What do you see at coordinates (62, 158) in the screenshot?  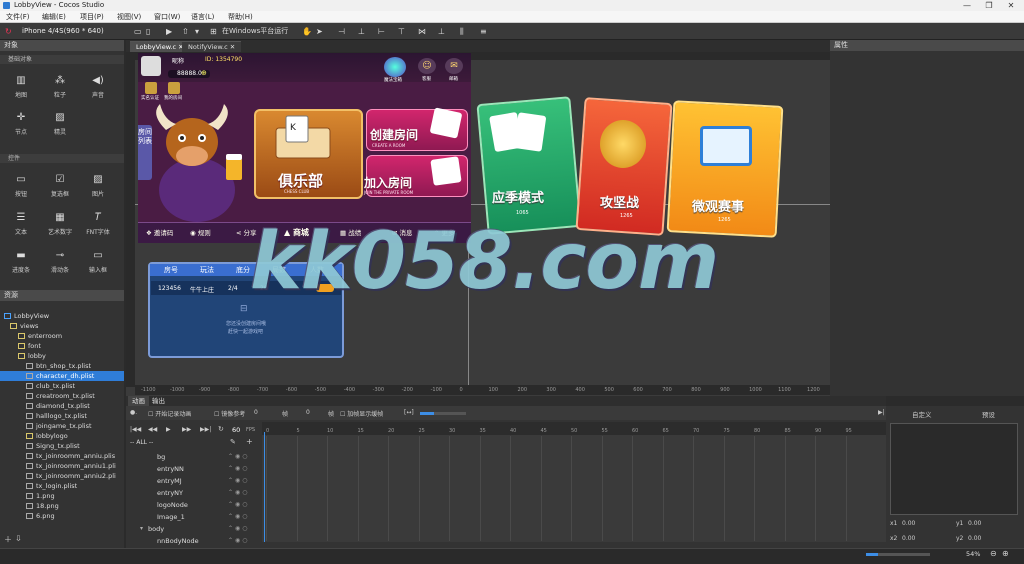 I see `controls-section: 控件` at bounding box center [62, 158].